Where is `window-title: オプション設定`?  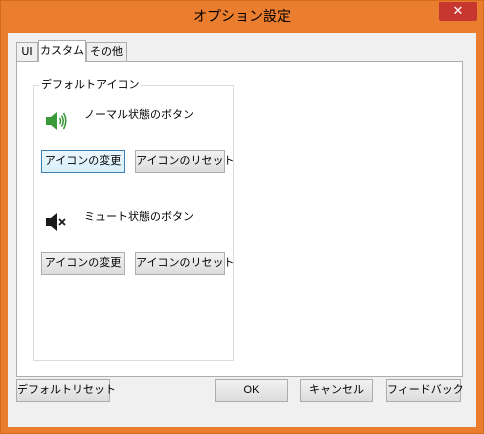 window-title: オプション設定 is located at coordinates (242, 17).